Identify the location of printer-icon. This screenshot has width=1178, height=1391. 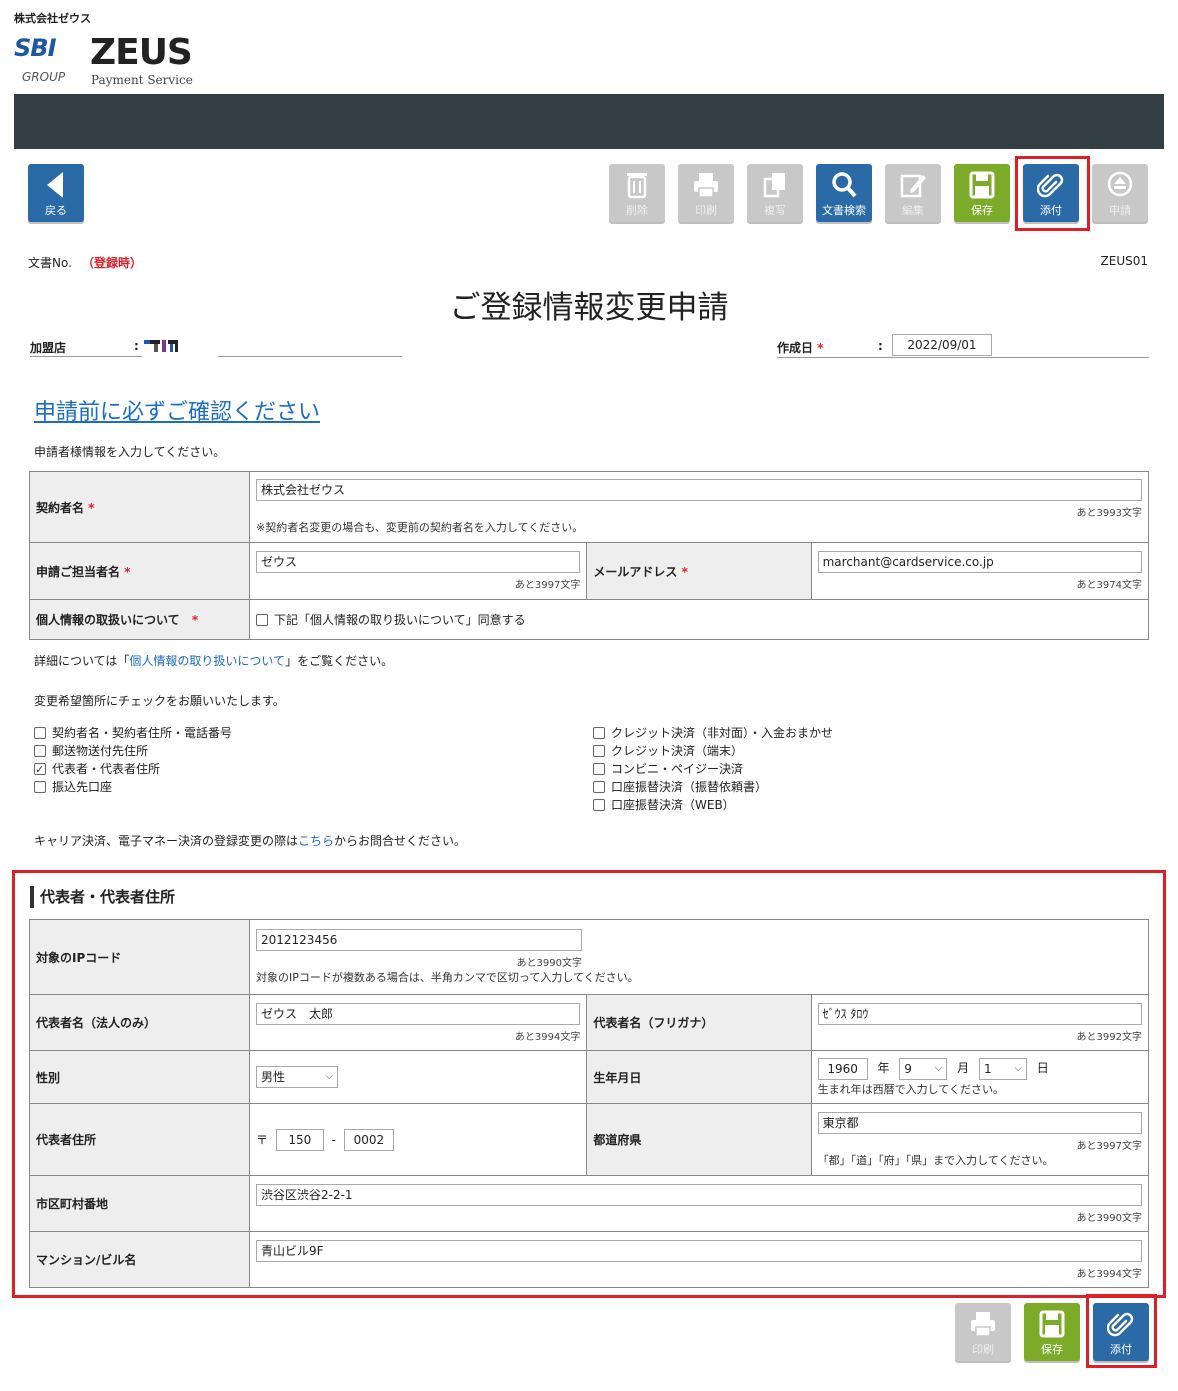
(706, 185).